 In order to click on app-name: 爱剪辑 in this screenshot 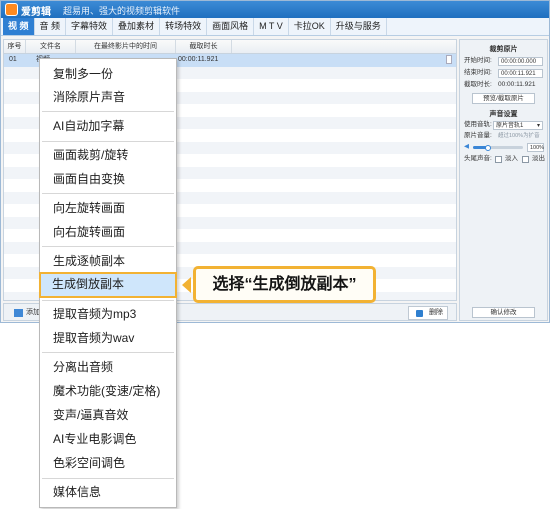, I will do `click(36, 12)`.